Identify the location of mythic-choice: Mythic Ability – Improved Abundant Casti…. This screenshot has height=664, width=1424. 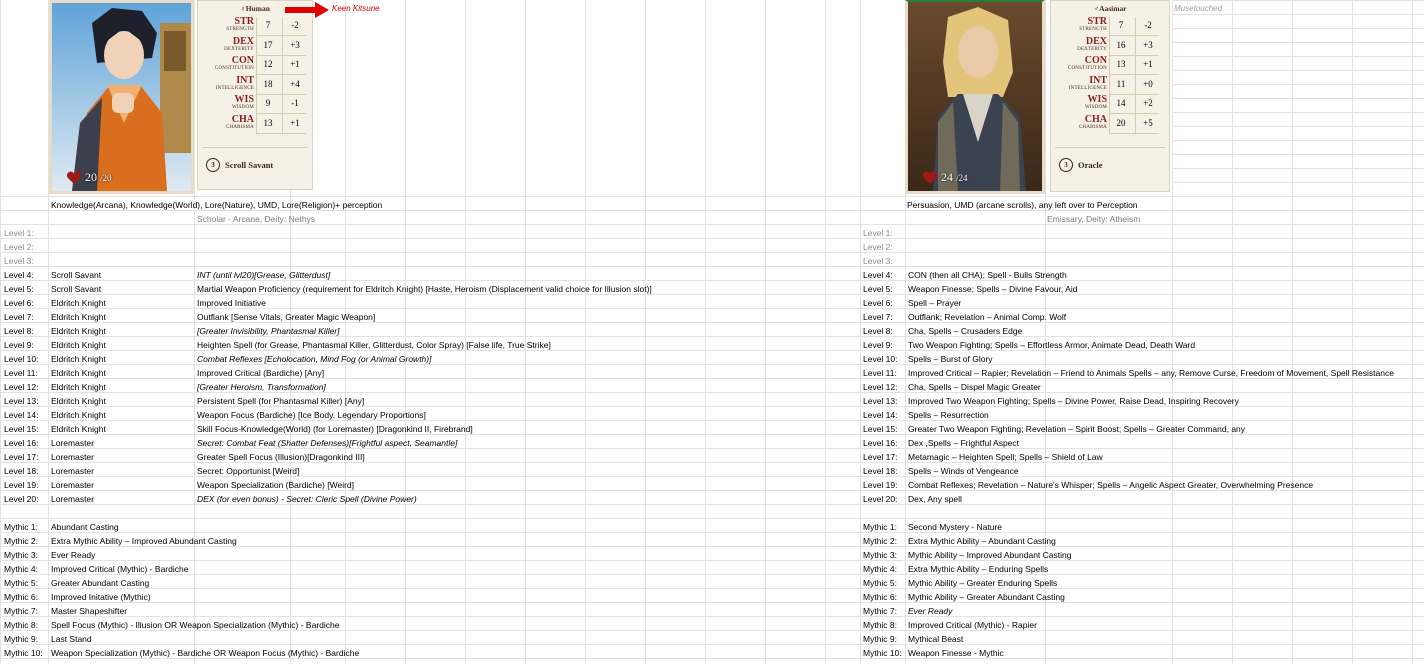
(989, 555).